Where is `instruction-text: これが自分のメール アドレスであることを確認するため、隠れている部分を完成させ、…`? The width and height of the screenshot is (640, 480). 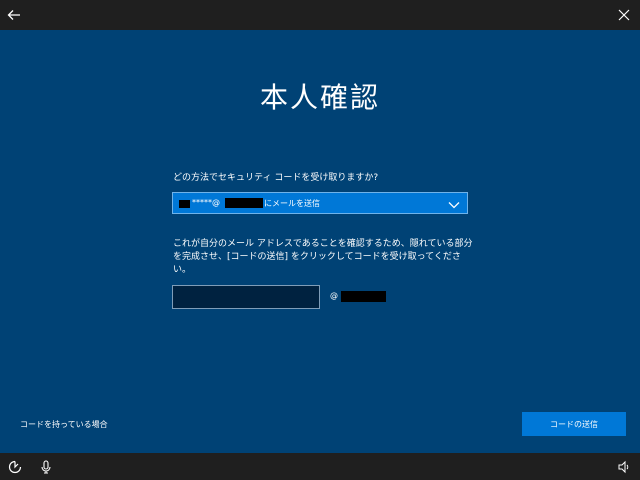 instruction-text: これが自分のメール アドレスであることを確認するため、隠れている部分を完成させ、… is located at coordinates (323, 257).